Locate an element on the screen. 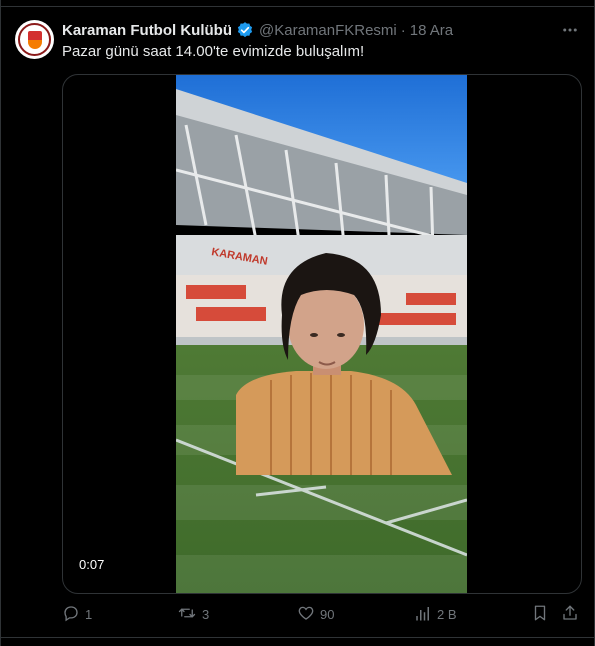 The height and width of the screenshot is (646, 595). more-icon is located at coordinates (570, 30).